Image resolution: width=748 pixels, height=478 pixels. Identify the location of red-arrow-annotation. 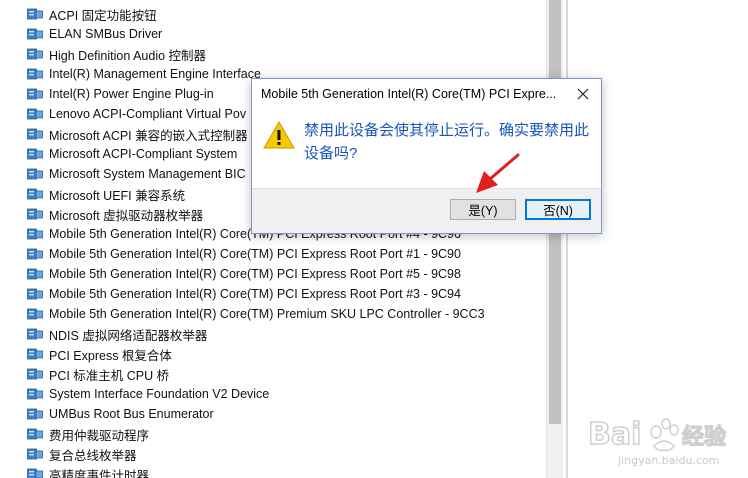
(498, 173).